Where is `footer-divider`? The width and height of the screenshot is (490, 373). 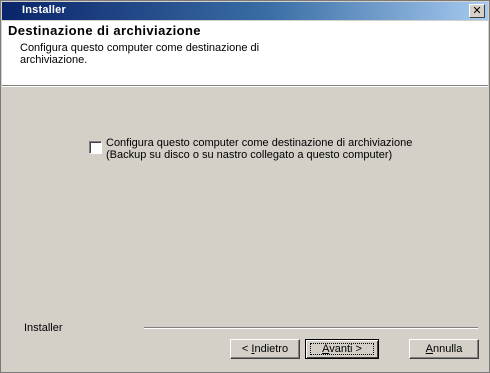 footer-divider is located at coordinates (311, 328).